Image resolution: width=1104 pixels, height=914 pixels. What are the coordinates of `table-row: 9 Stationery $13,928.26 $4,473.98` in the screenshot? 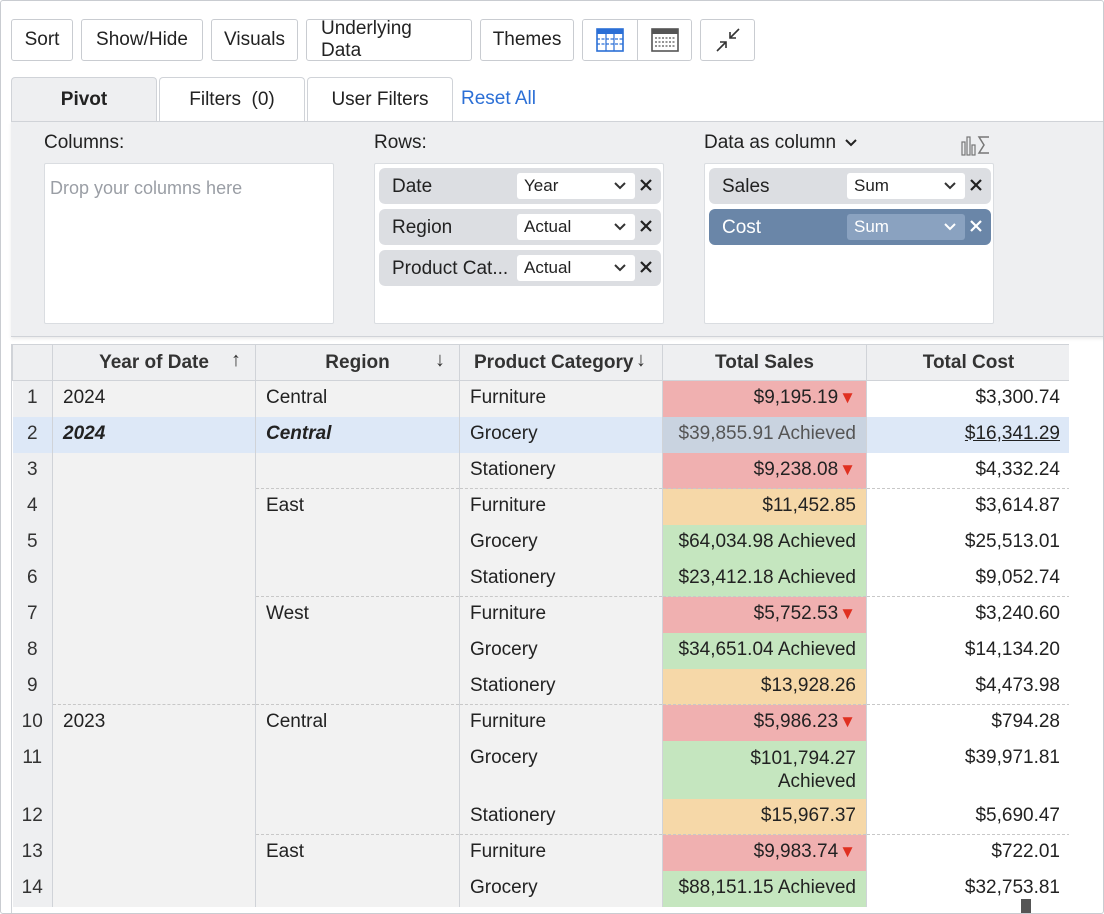 It's located at (540, 686).